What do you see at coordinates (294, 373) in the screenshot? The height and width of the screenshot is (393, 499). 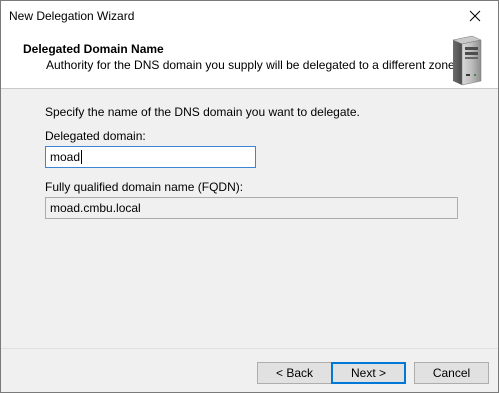 I see `back-button: < Back` at bounding box center [294, 373].